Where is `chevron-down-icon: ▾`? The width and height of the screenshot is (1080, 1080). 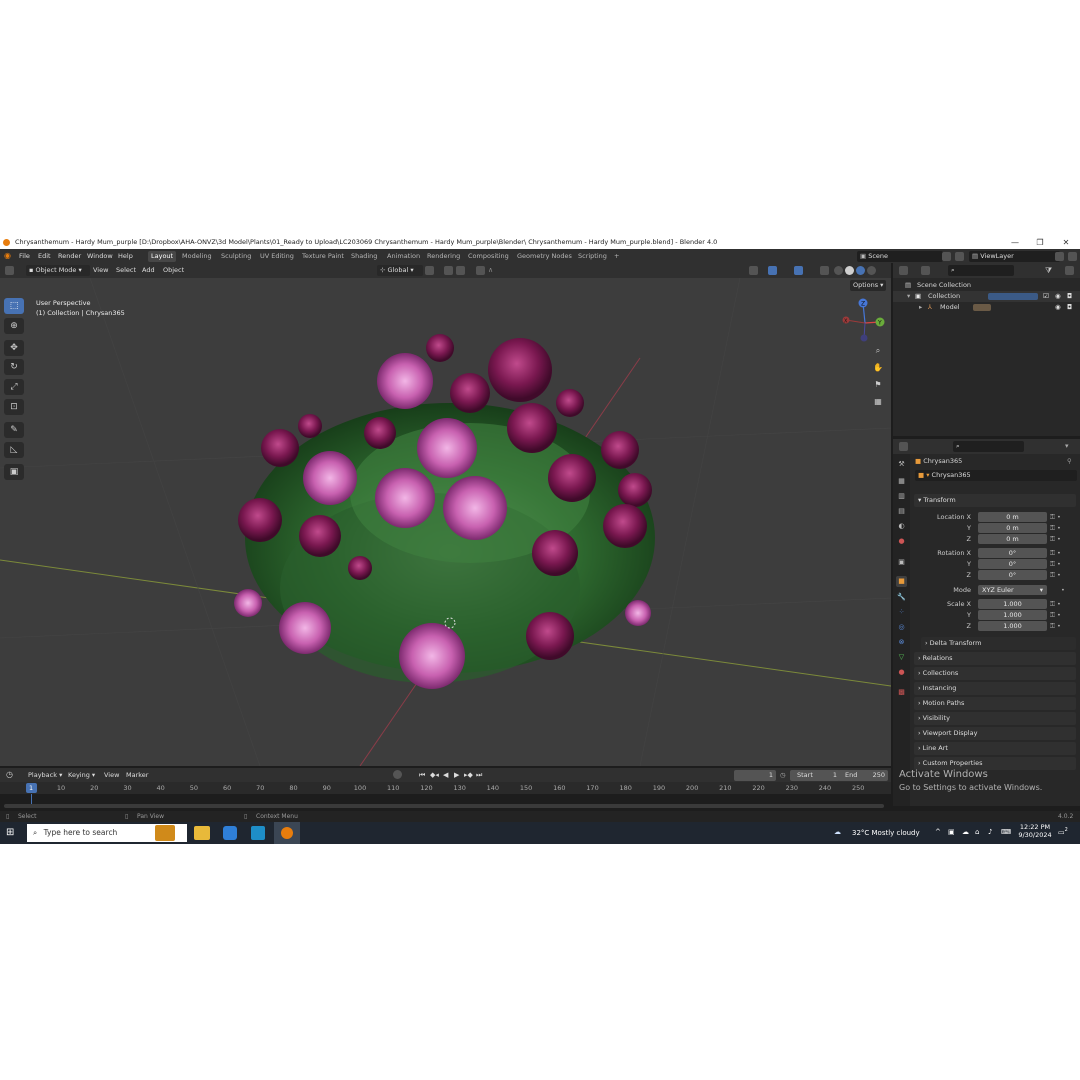 chevron-down-icon: ▾ is located at coordinates (1069, 446).